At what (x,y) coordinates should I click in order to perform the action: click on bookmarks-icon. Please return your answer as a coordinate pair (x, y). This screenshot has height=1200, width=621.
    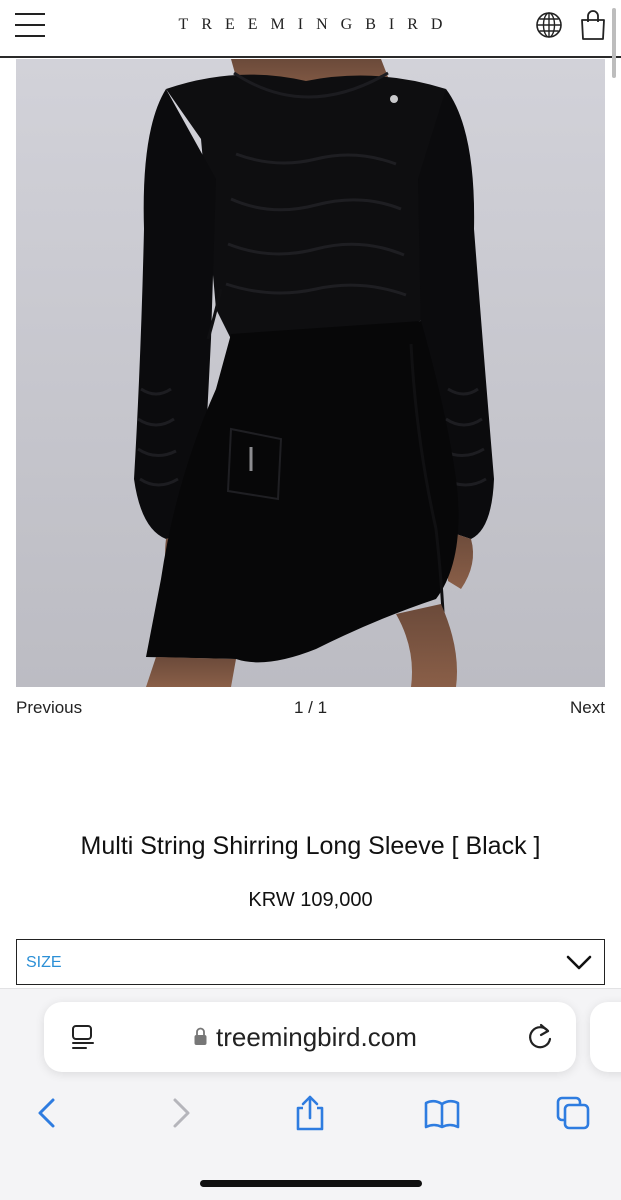
    Looking at the image, I should click on (442, 1113).